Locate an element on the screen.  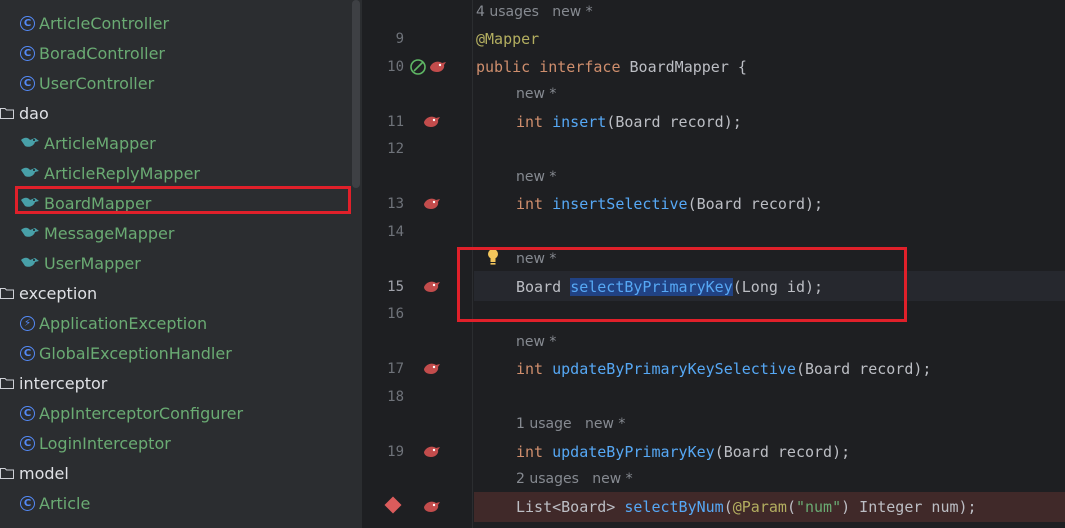
tree-item-applicationexception: ⚡ ApplicationException is located at coordinates (113, 323).